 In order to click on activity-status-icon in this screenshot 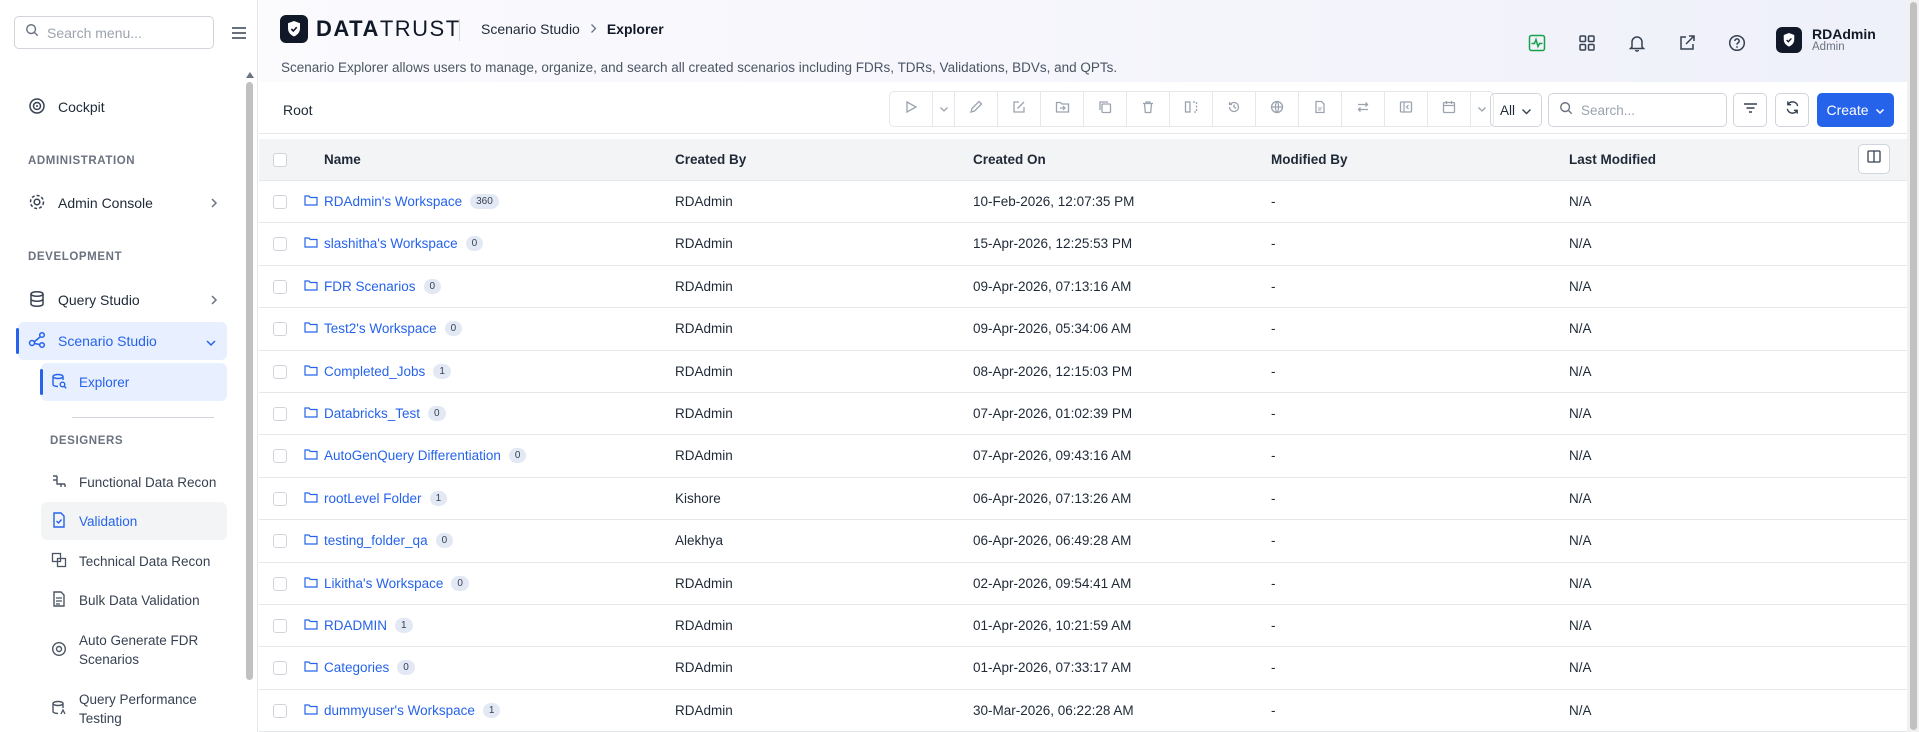, I will do `click(1536, 42)`.